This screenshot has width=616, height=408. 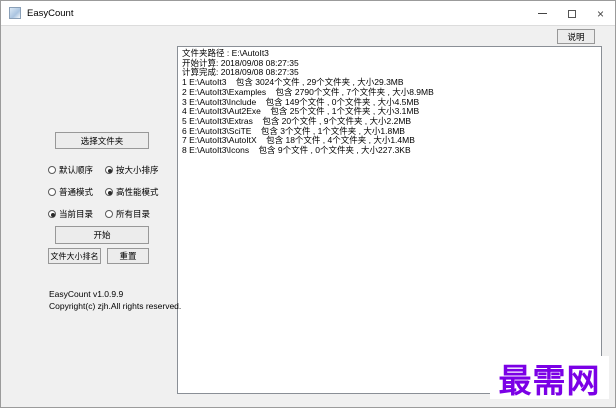 I want to click on file-size-rank-button: 文件大小排名, so click(x=74, y=256).